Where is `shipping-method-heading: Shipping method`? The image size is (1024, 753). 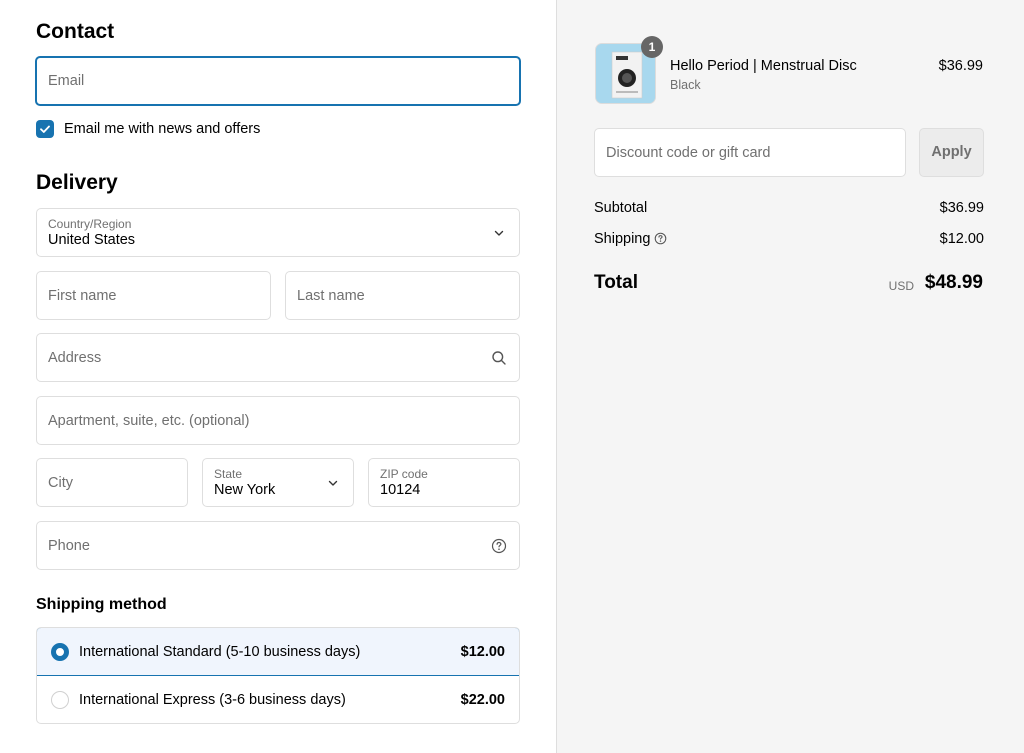
shipping-method-heading: Shipping method is located at coordinates (101, 604).